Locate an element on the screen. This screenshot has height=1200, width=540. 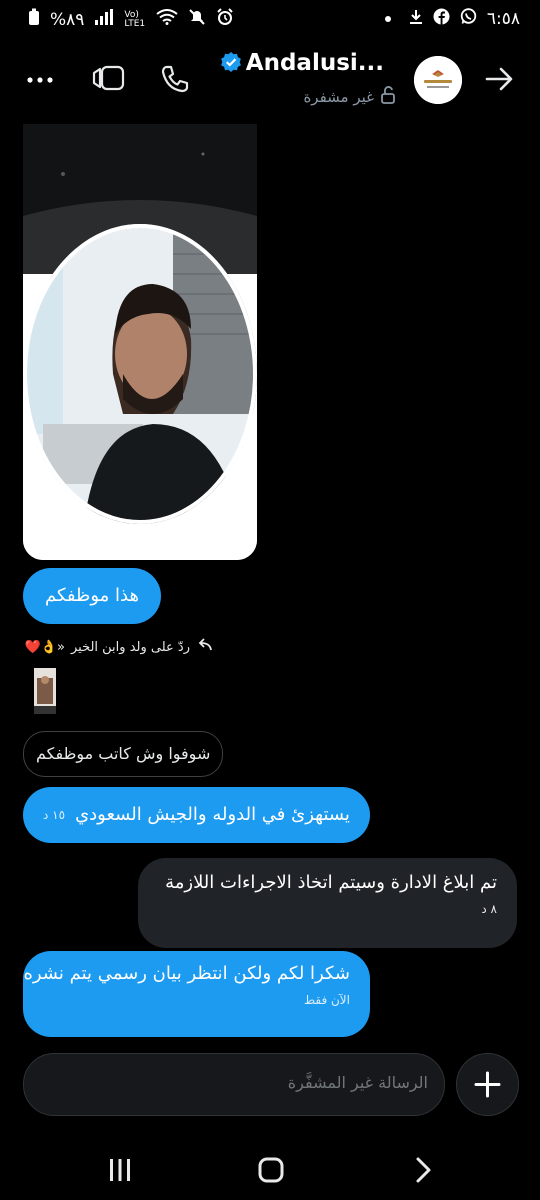
whatsapp-icon is located at coordinates (468, 19).